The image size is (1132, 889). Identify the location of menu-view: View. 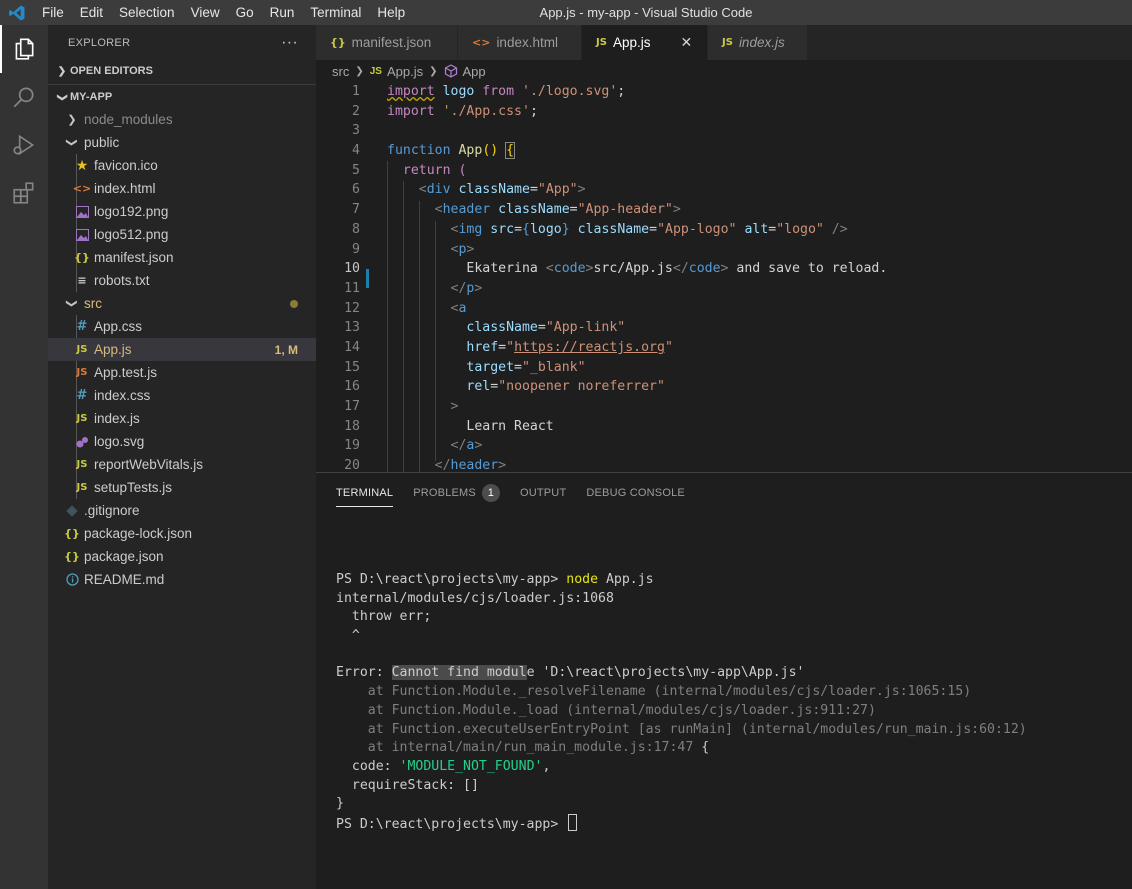
(205, 12).